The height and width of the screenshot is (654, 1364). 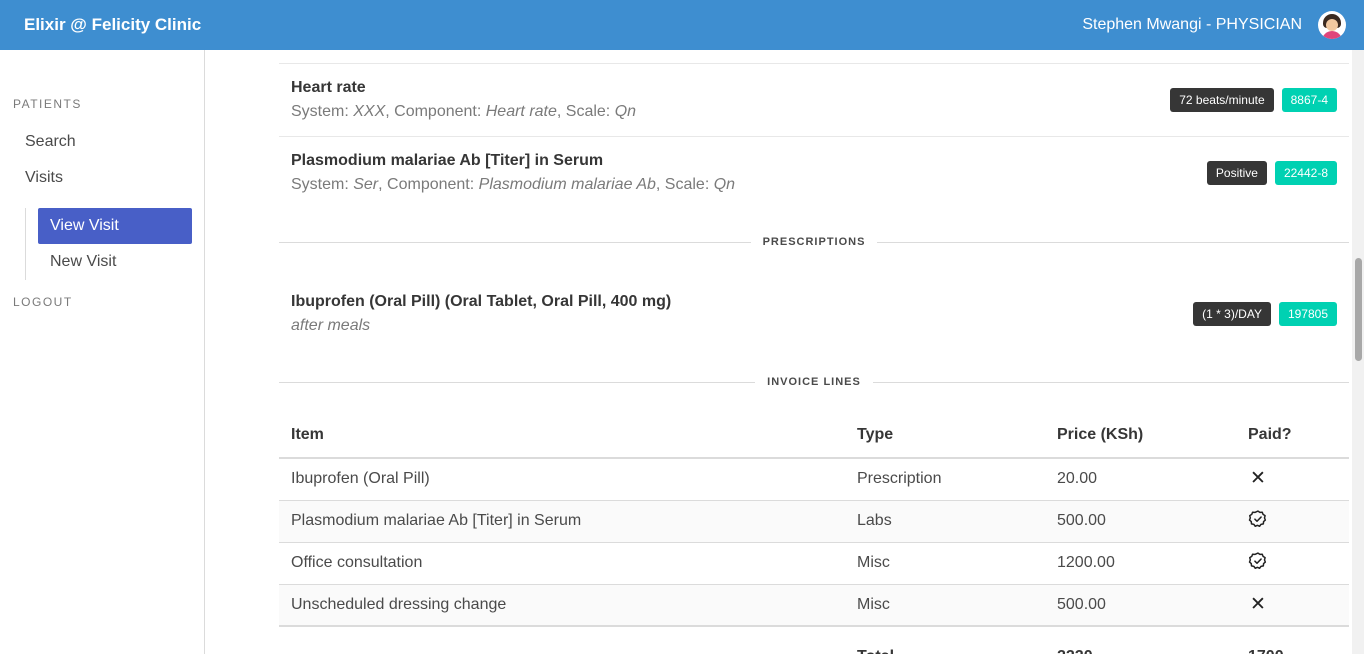 I want to click on observation-code-tag: 8867-4, so click(x=1309, y=100).